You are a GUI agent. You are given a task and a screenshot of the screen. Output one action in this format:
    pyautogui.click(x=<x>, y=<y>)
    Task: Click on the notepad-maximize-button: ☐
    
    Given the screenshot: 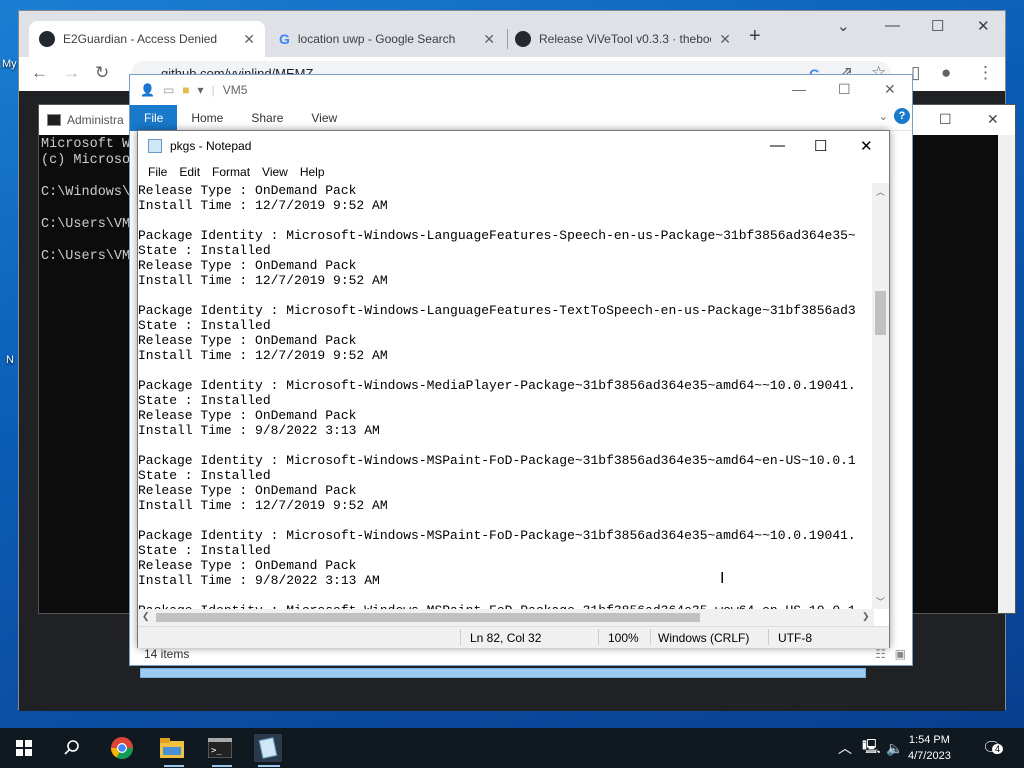 What is the action you would take?
    pyautogui.click(x=820, y=146)
    